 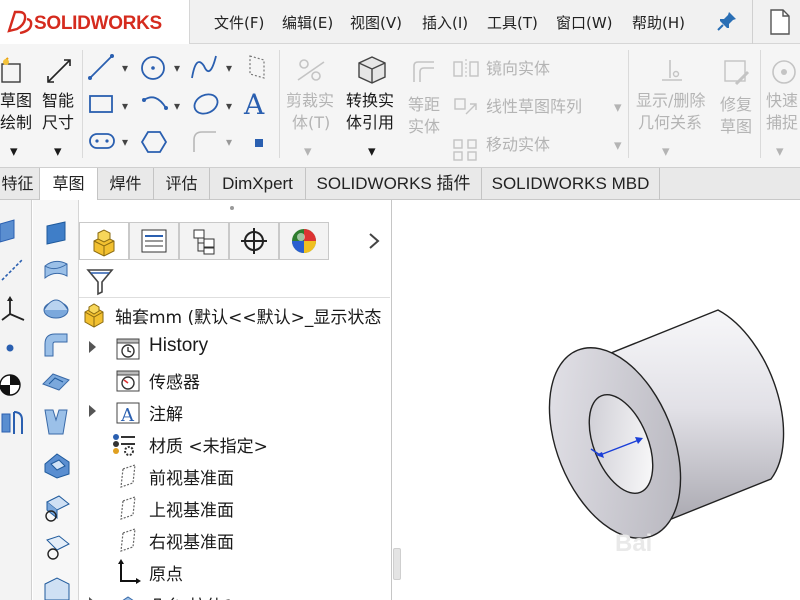 I want to click on convert-label-2: 体引用, so click(x=370, y=123).